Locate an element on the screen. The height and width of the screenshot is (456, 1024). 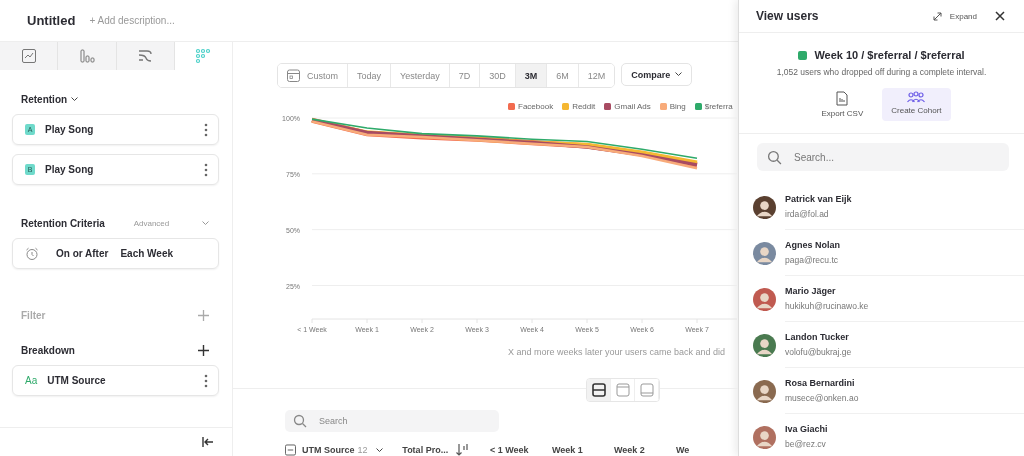
add-breakdown-icon is located at coordinates (203, 350).